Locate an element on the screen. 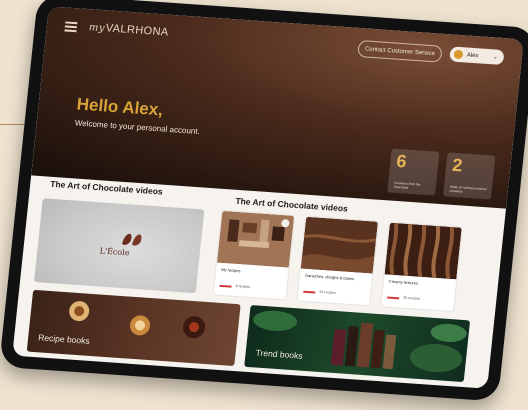 Image resolution: width=528 pixels, height=410 pixels. stat-card: 2 Made on Valrhona kitchen creations is located at coordinates (469, 176).